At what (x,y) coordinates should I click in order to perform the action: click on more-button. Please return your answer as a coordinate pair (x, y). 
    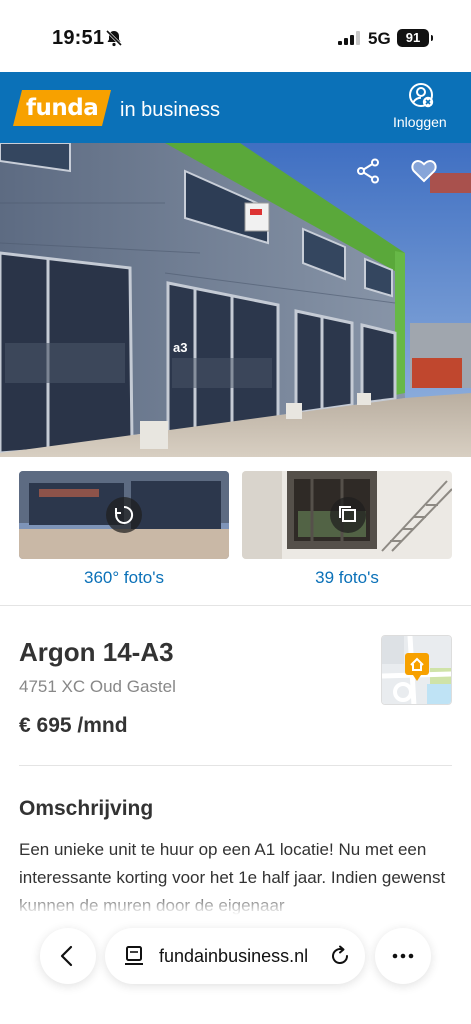
    Looking at the image, I should click on (403, 956).